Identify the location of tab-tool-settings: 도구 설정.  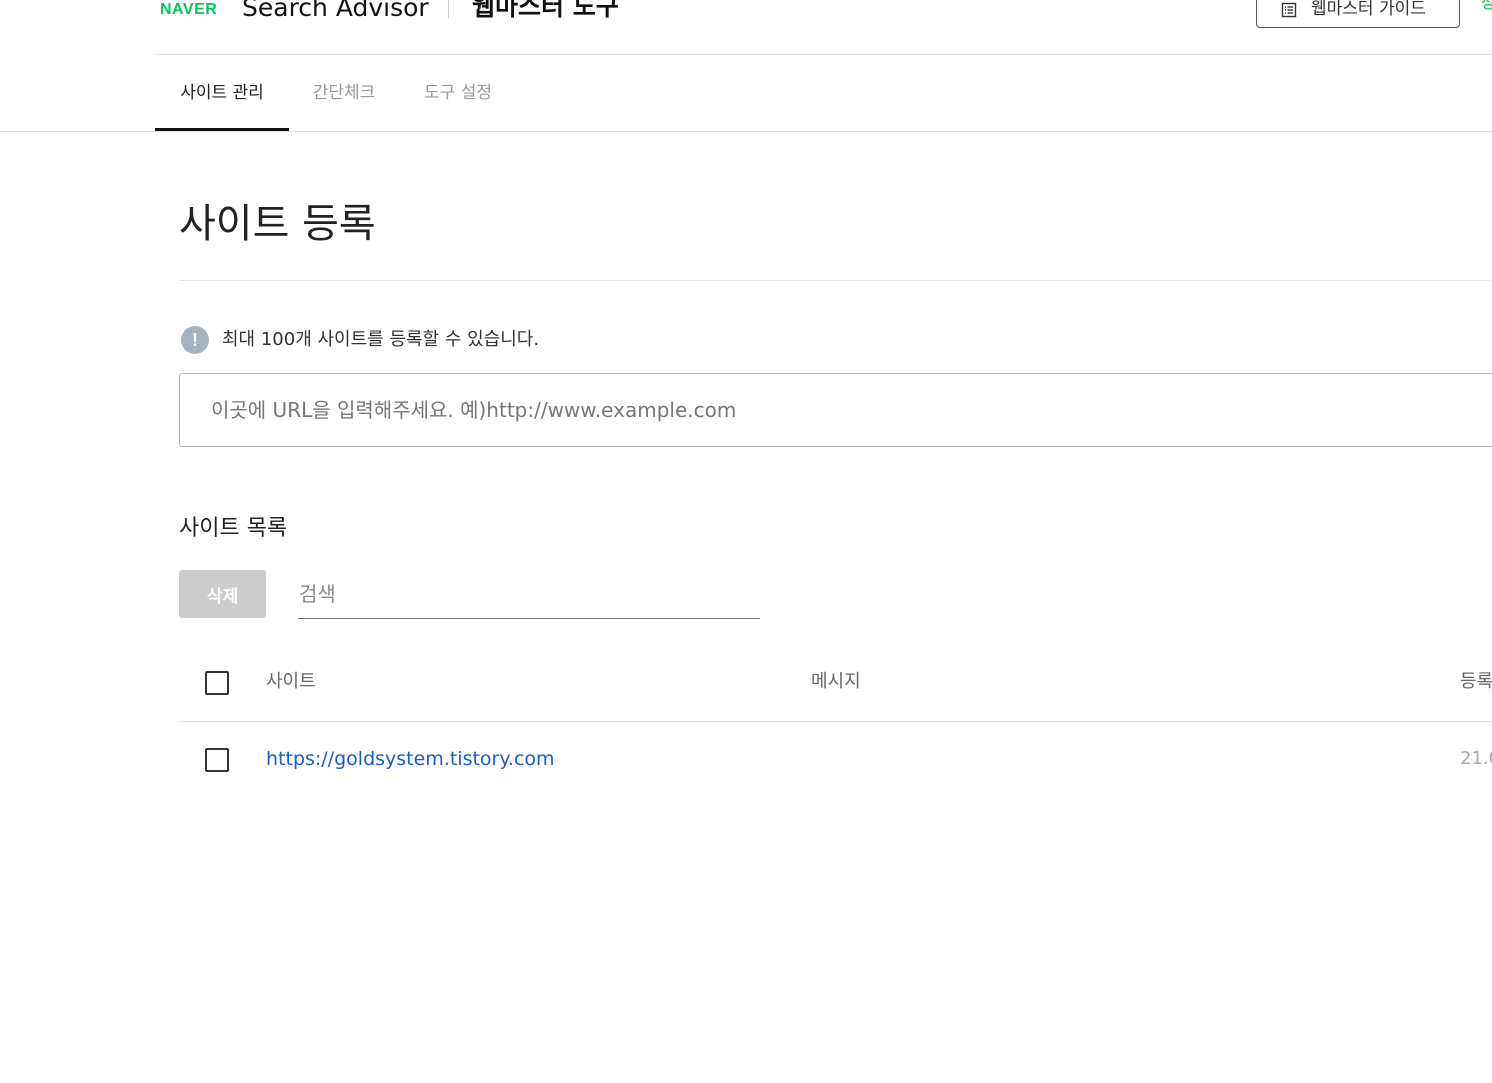
(458, 93).